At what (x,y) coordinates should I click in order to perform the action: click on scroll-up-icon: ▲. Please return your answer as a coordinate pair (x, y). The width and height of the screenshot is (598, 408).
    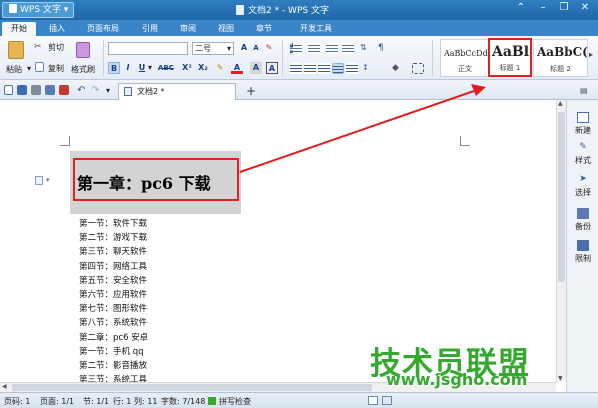
    Looking at the image, I should click on (560, 103).